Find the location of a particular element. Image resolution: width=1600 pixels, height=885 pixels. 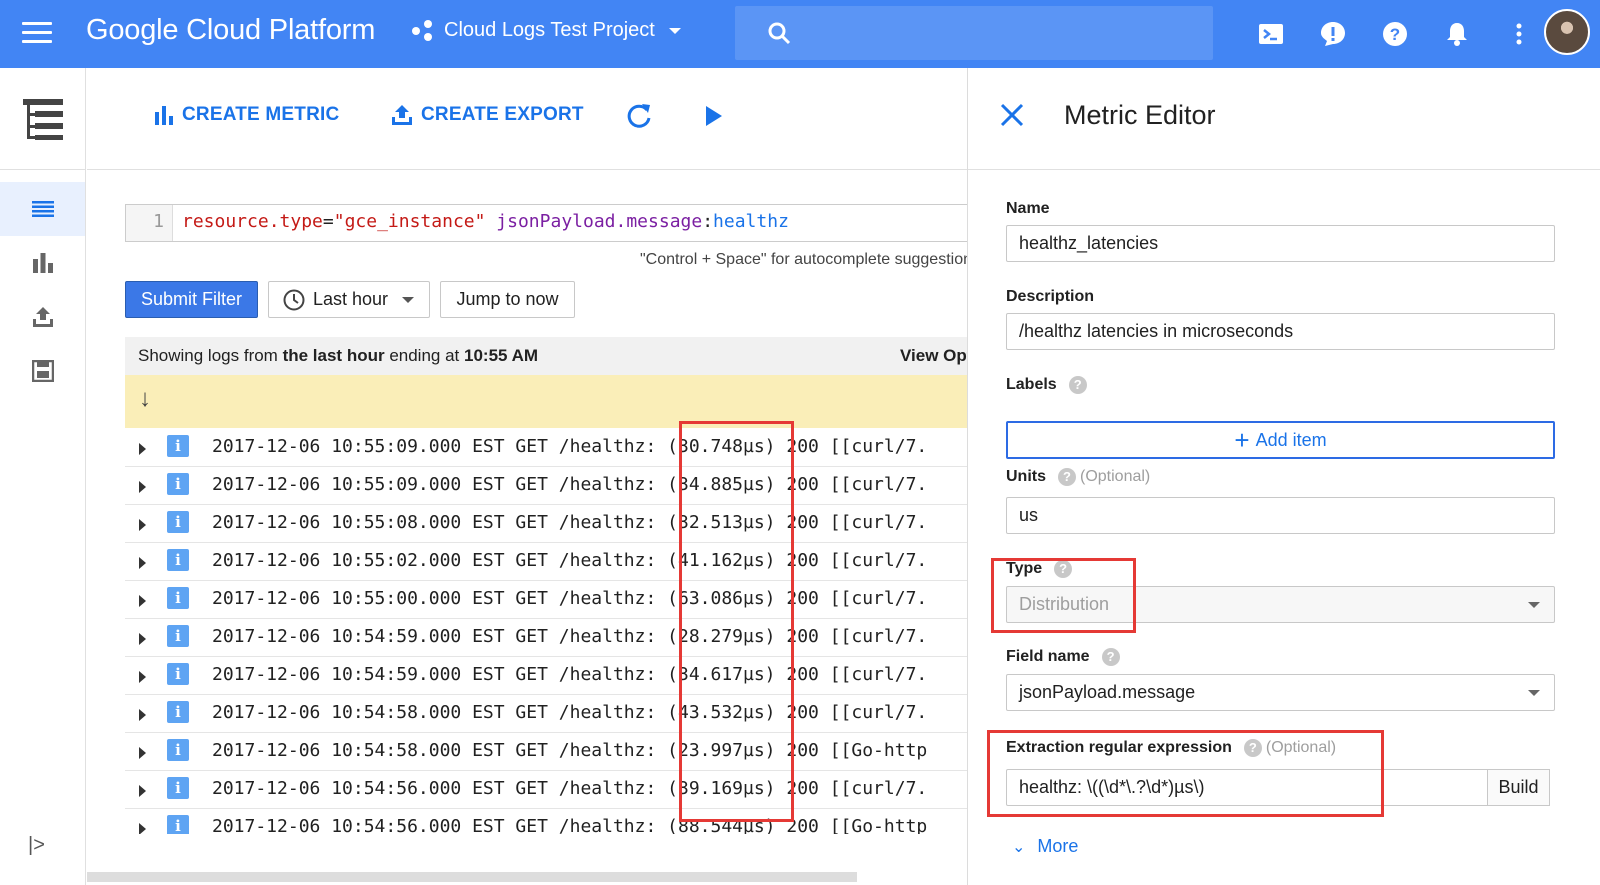

refresh-button is located at coordinates (643, 116).